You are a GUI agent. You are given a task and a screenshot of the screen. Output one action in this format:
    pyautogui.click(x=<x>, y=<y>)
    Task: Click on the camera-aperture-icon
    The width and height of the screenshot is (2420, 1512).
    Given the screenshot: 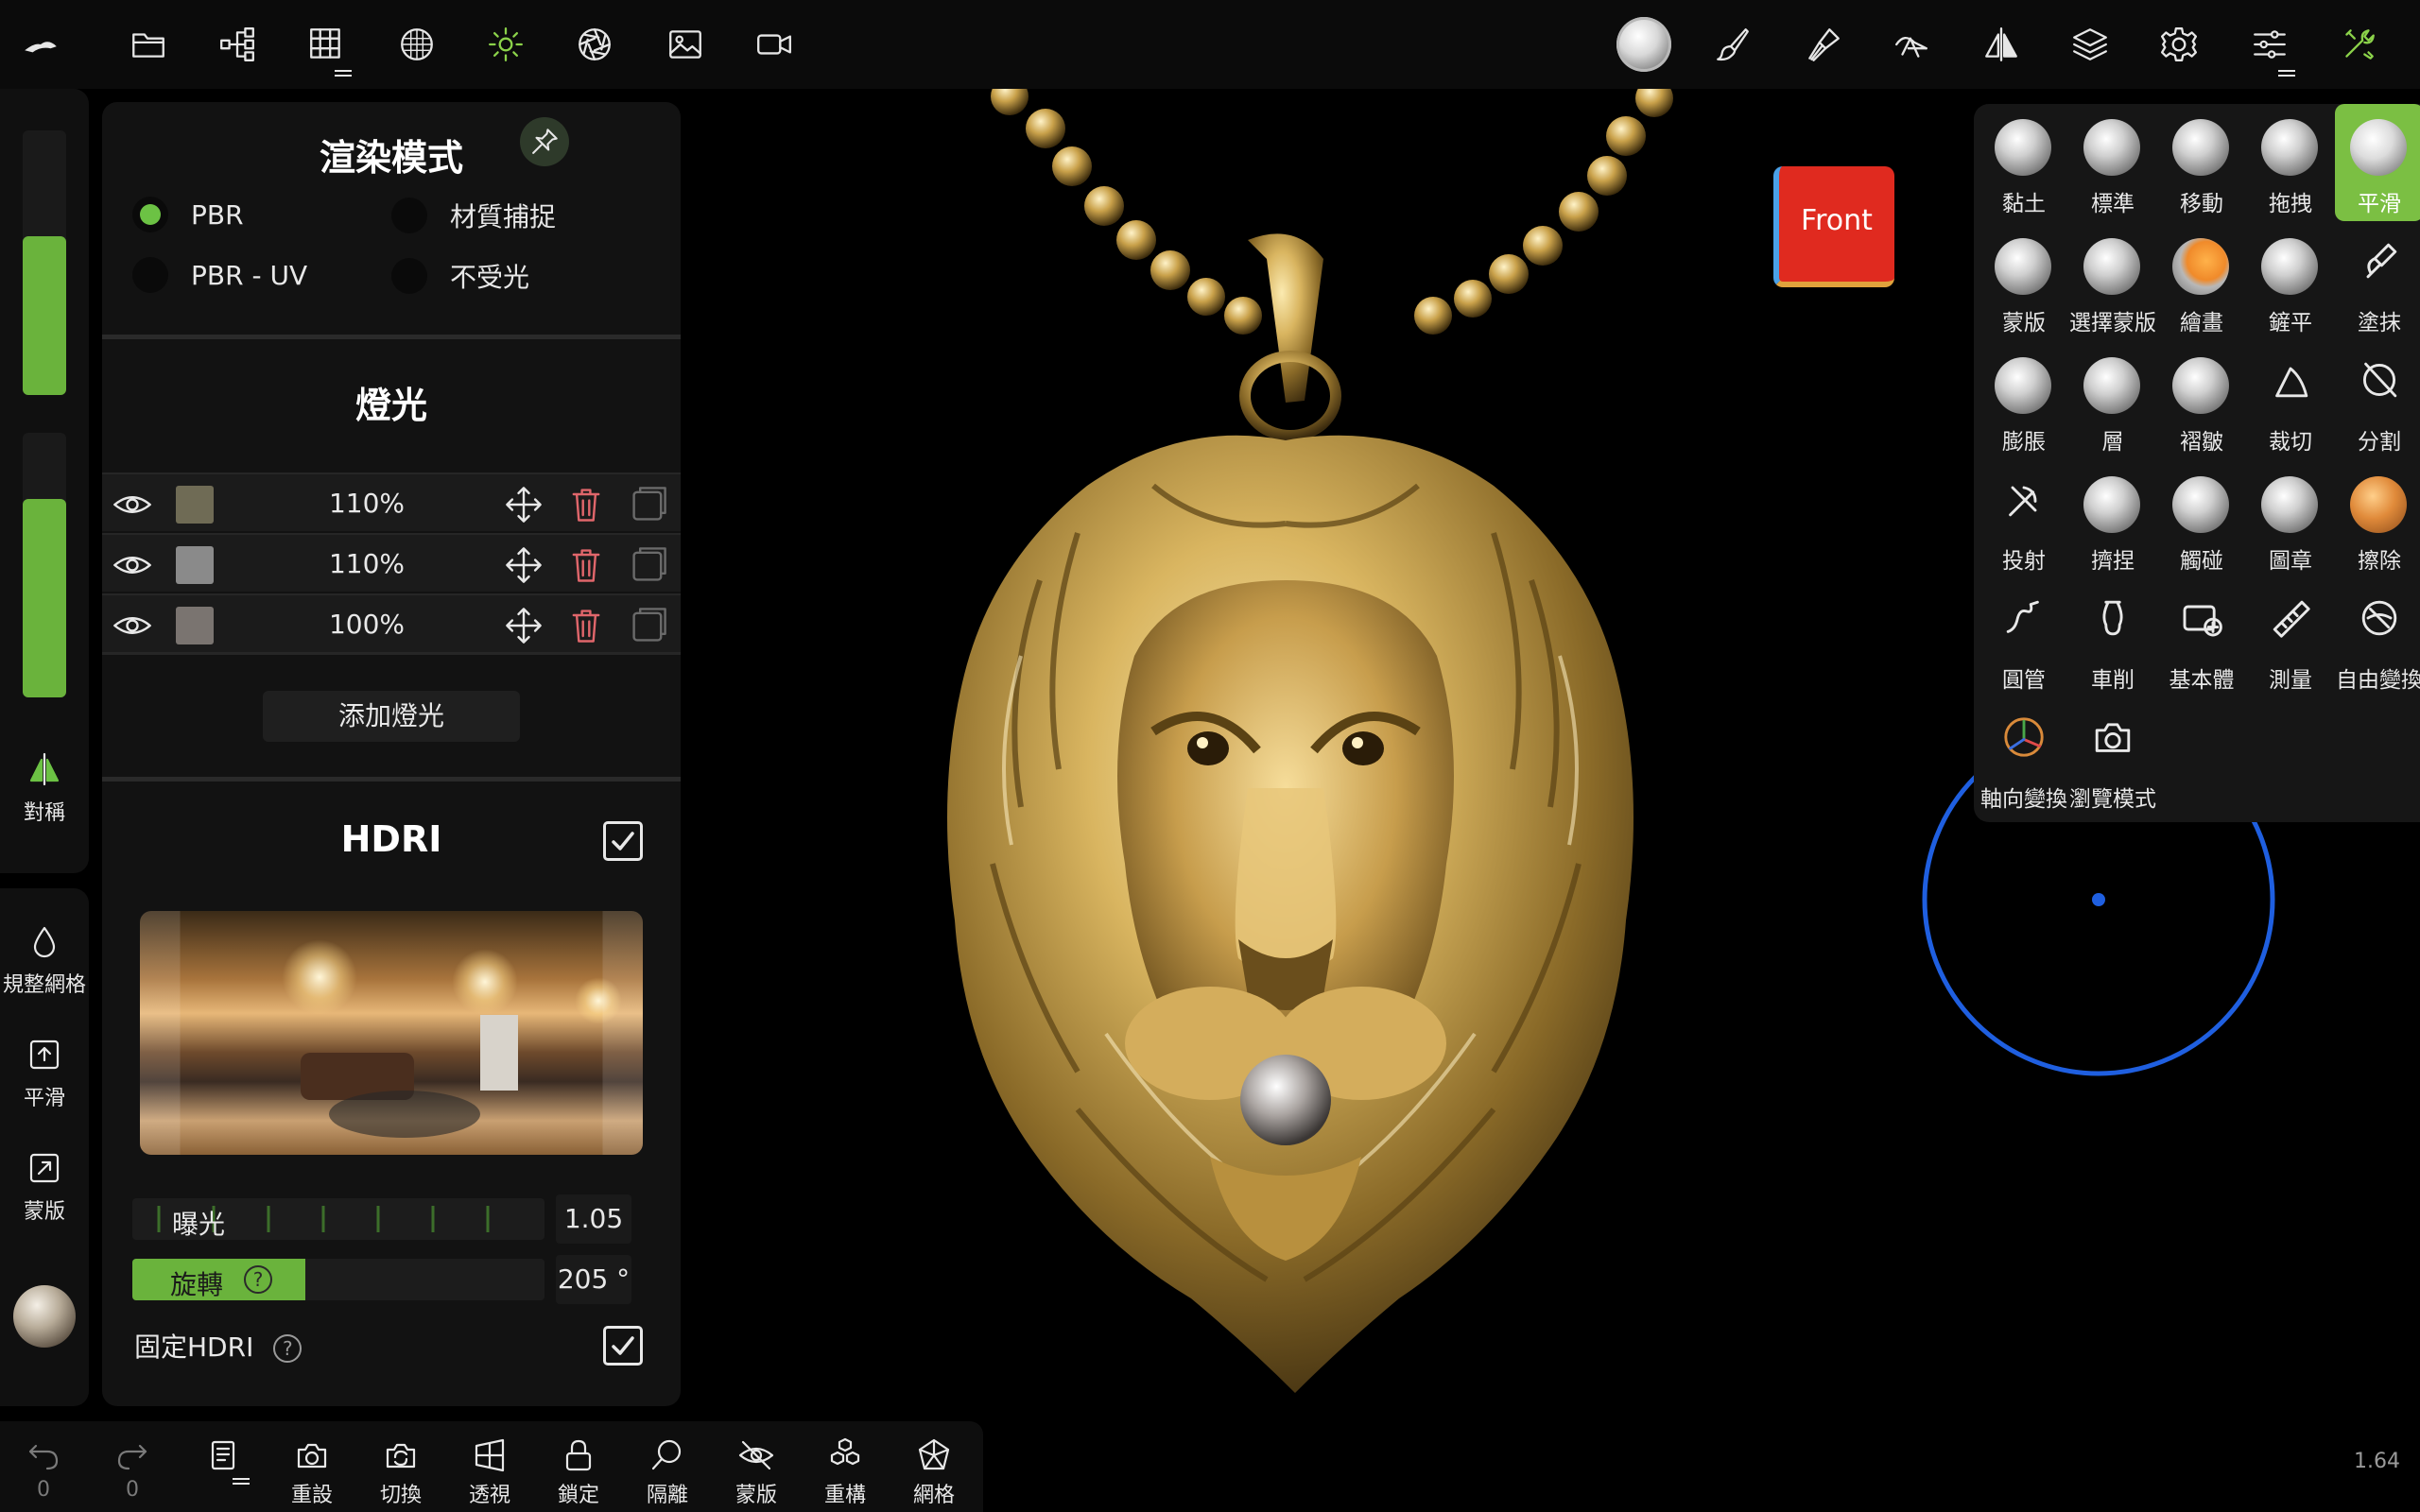 What is the action you would take?
    pyautogui.click(x=594, y=44)
    